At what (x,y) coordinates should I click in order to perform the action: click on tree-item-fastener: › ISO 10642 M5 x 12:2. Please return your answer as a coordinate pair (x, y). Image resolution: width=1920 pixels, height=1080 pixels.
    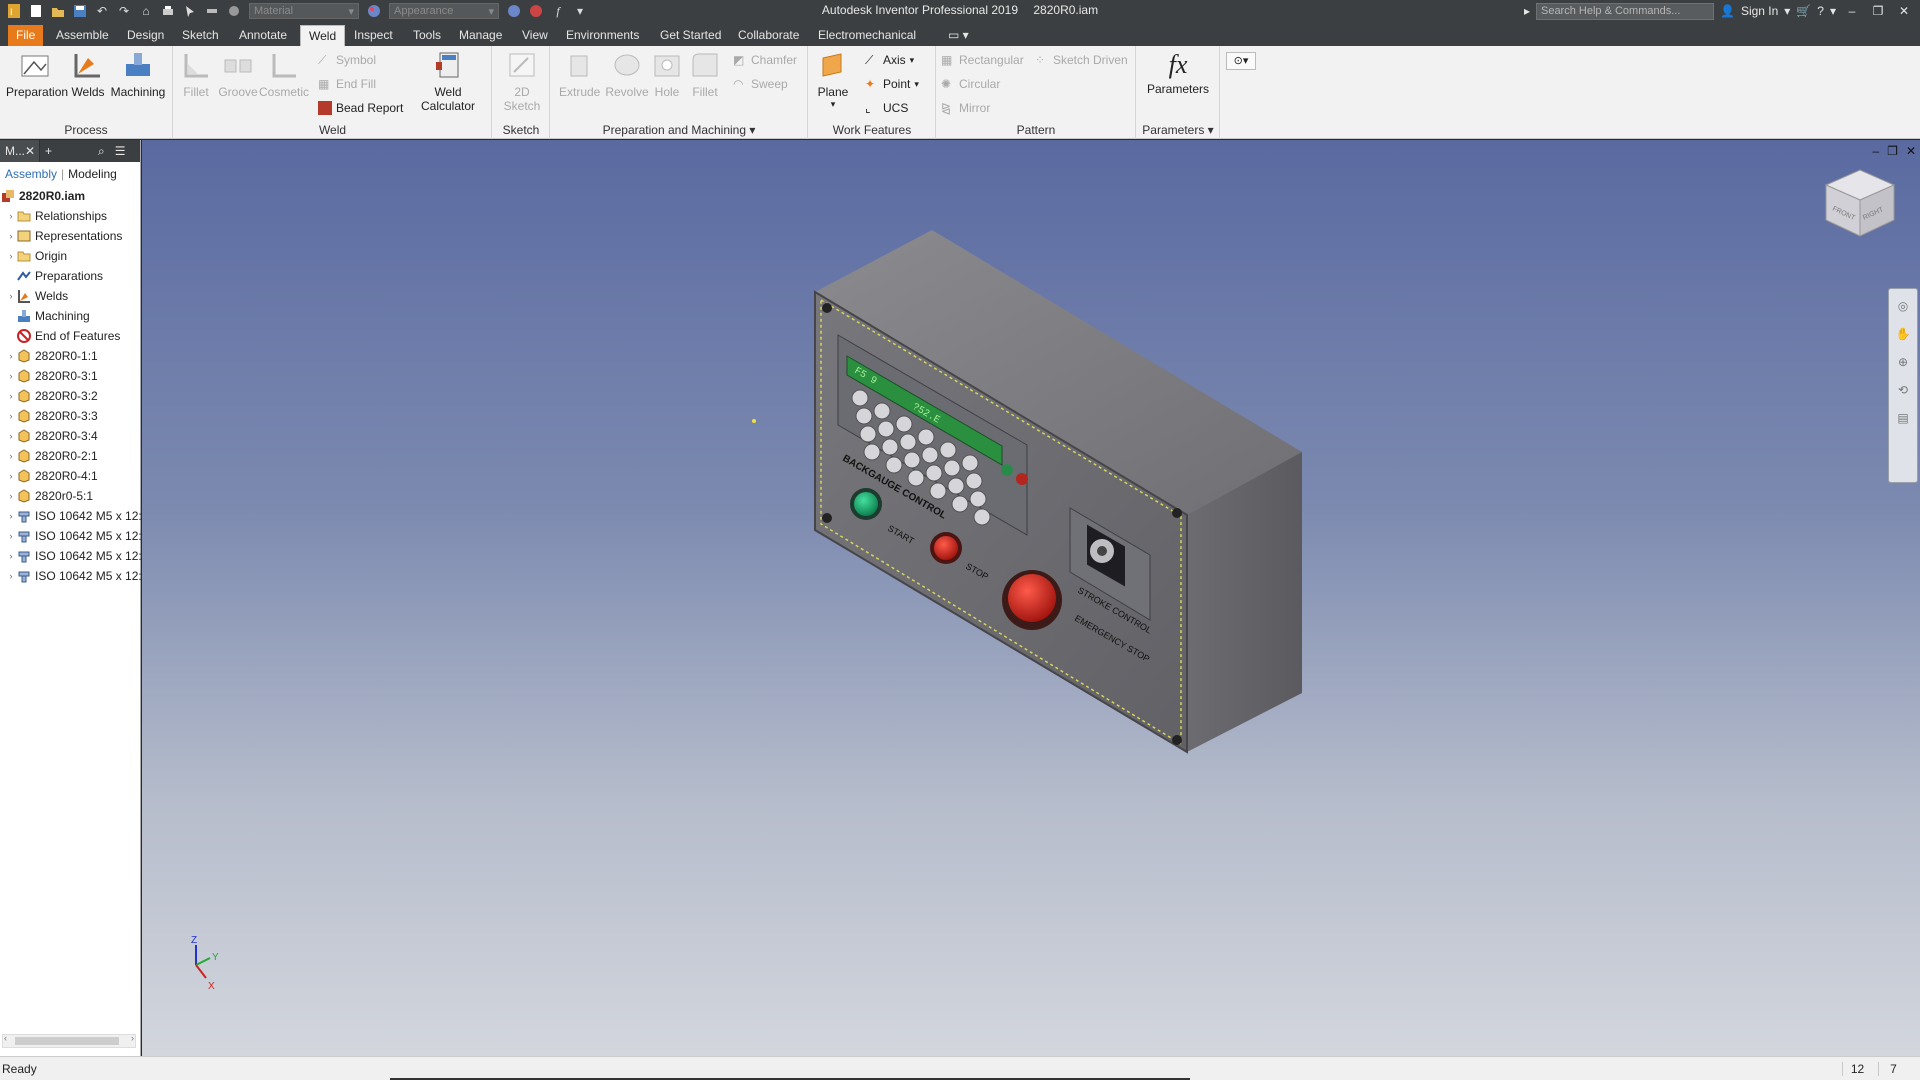
    Looking at the image, I should click on (77, 536).